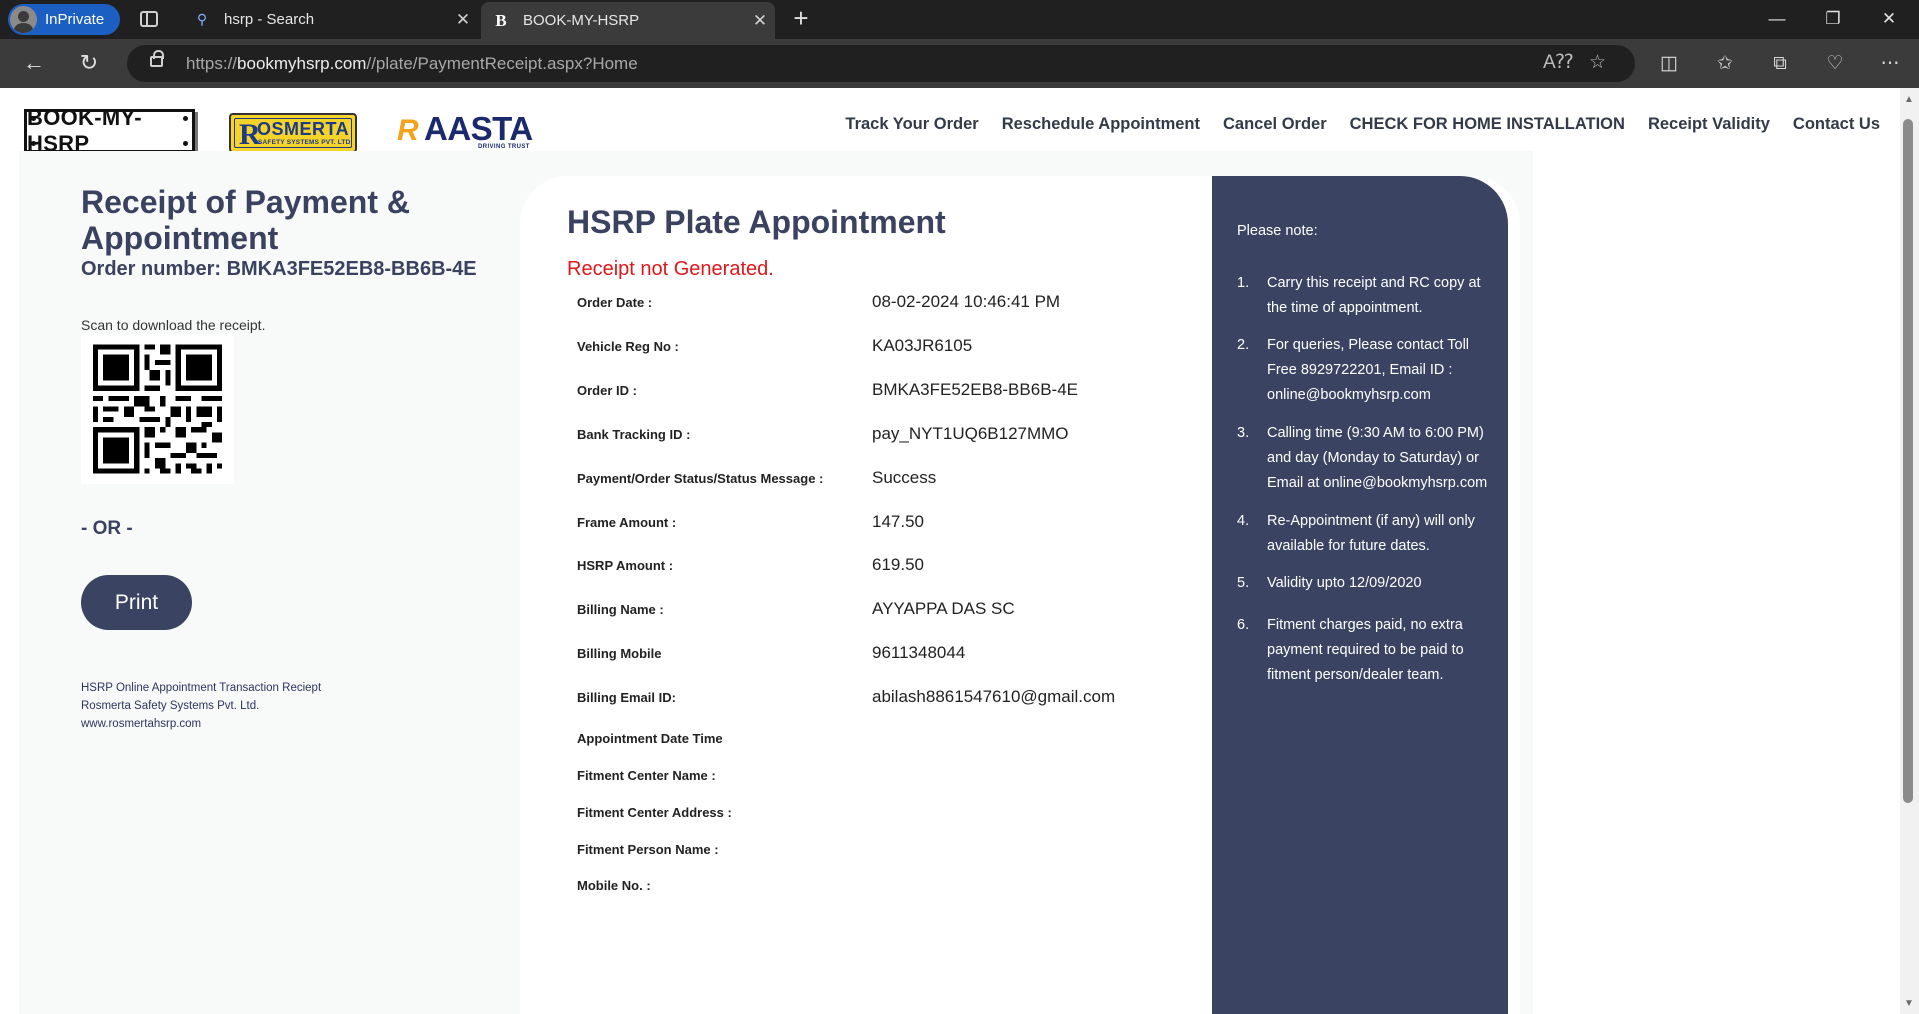 This screenshot has height=1014, width=1919. I want to click on scroll-down-icon: ▼, so click(1909, 1003).